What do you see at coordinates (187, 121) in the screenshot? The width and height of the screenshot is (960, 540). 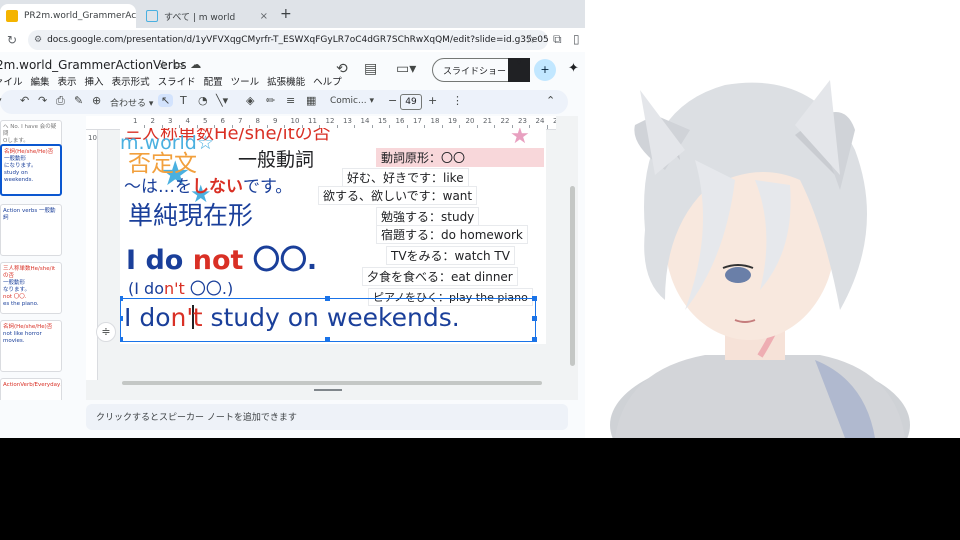 I see `ruler-number: 4` at bounding box center [187, 121].